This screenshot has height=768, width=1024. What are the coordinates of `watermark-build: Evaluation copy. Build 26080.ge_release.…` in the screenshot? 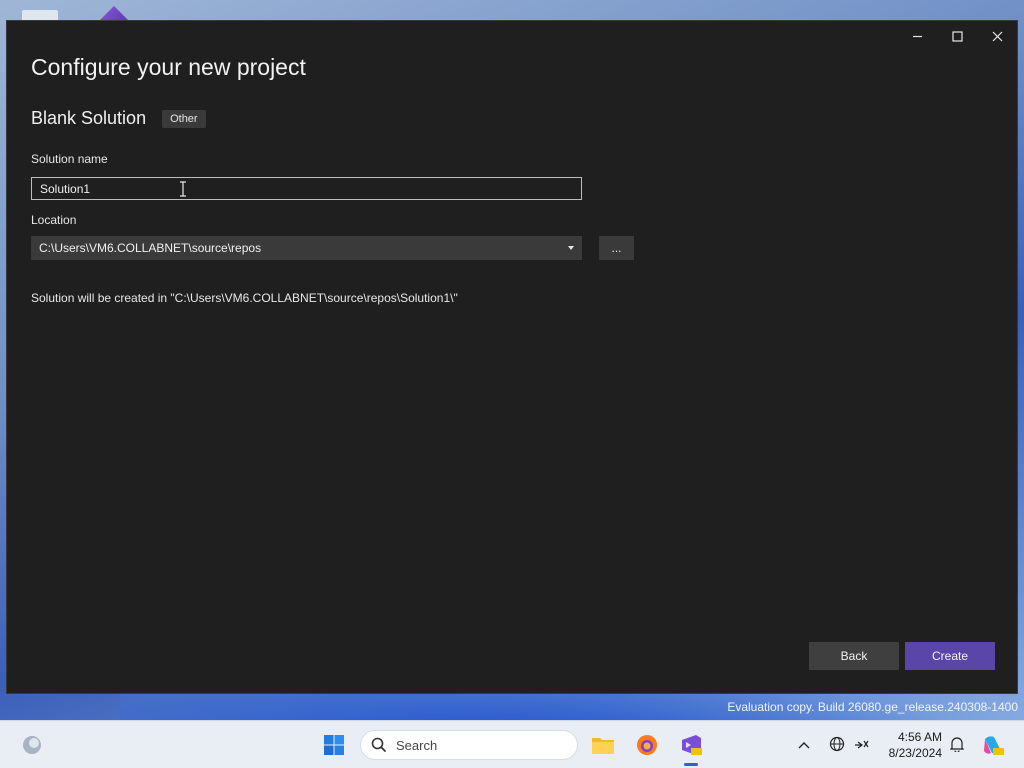 It's located at (872, 707).